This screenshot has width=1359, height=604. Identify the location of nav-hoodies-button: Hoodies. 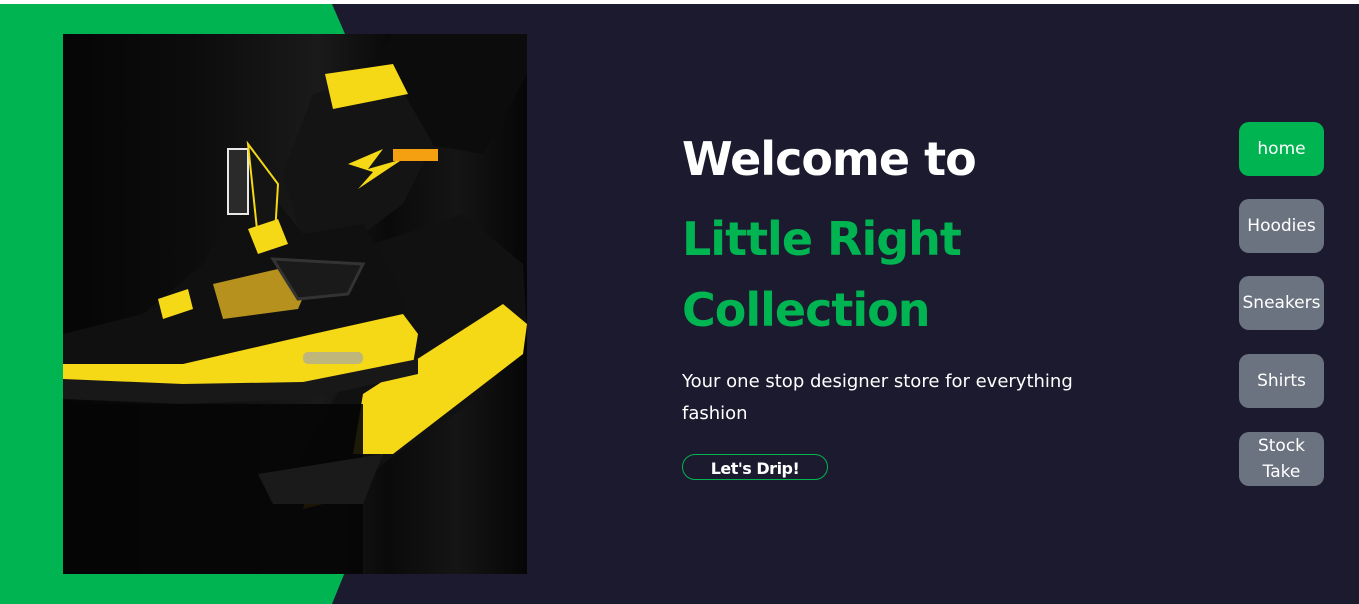
(1281, 226).